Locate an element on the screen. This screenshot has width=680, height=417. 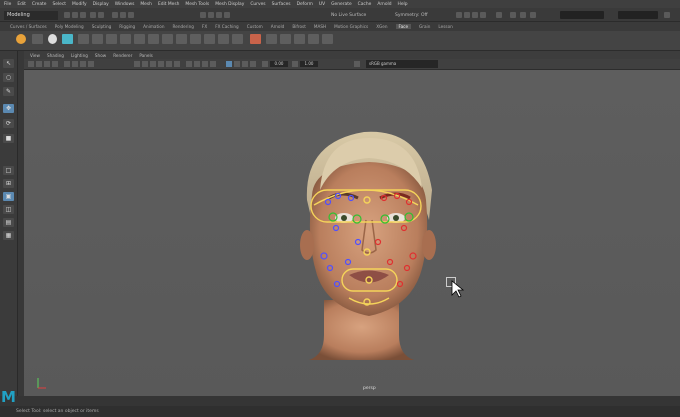
shelf-button-5-icon is located at coordinates (139, 39).